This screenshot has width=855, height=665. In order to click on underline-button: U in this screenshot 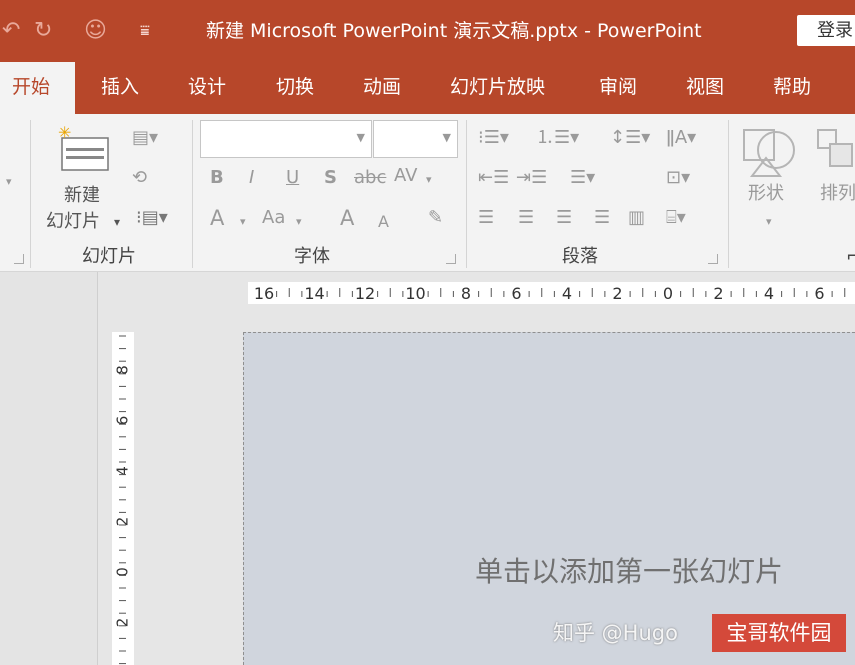, I will do `click(292, 178)`.